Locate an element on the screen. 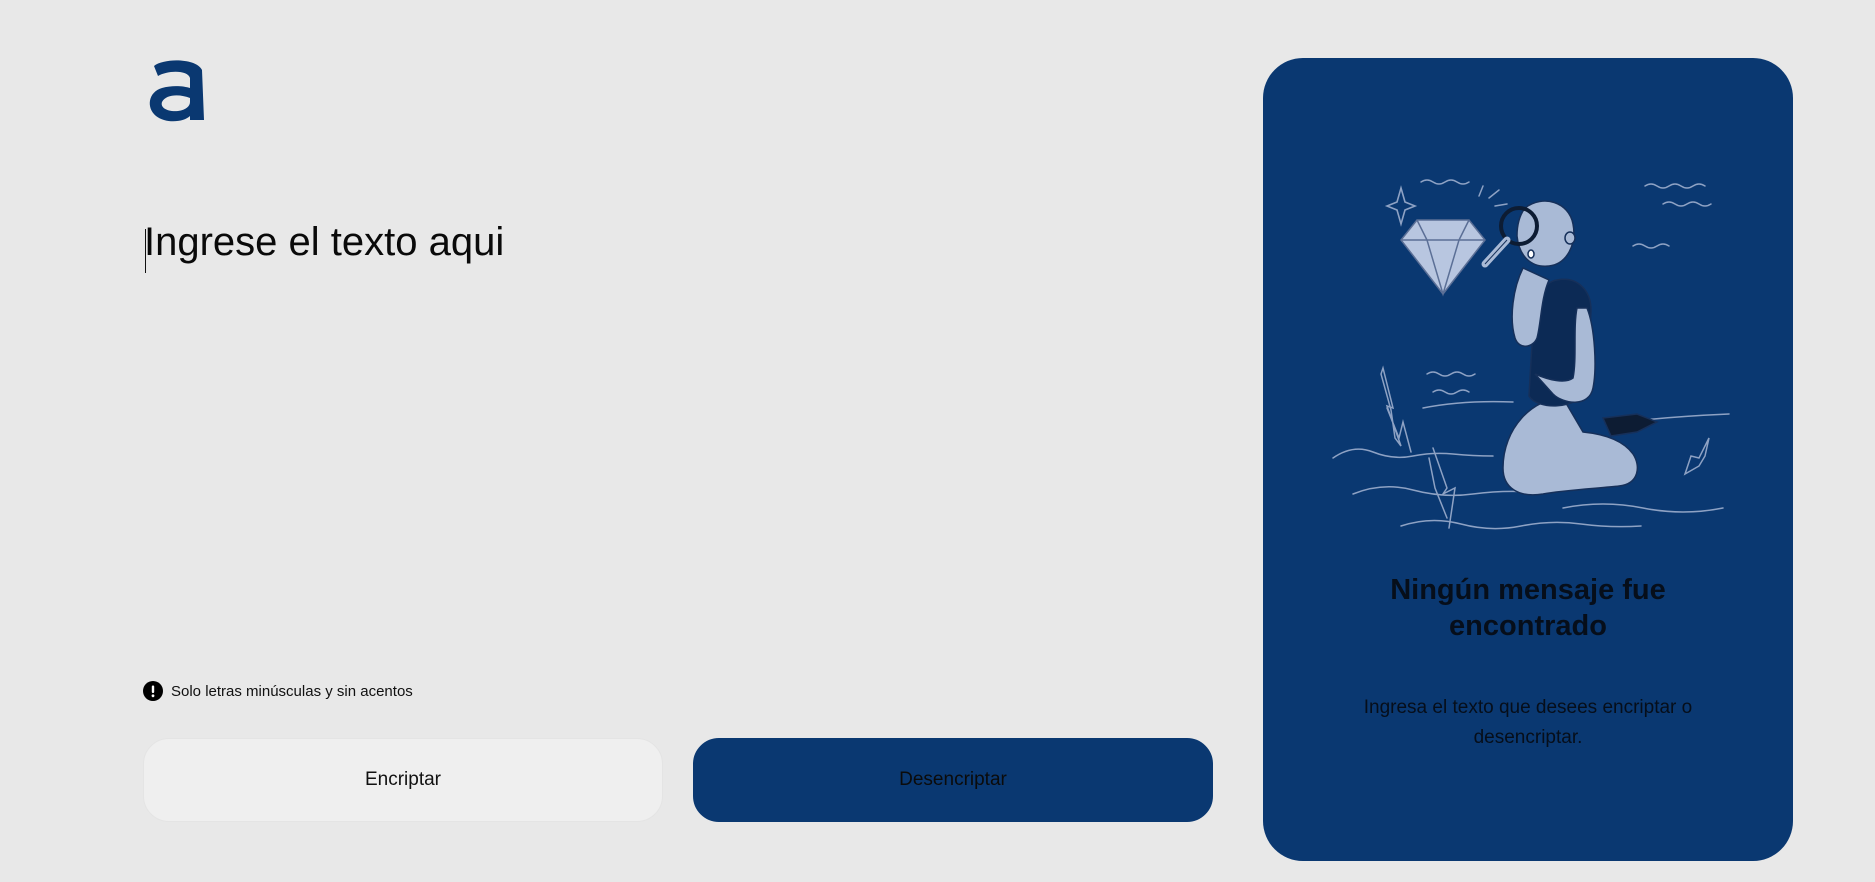 This screenshot has width=1875, height=882. encrypt-button: Encriptar is located at coordinates (403, 780).